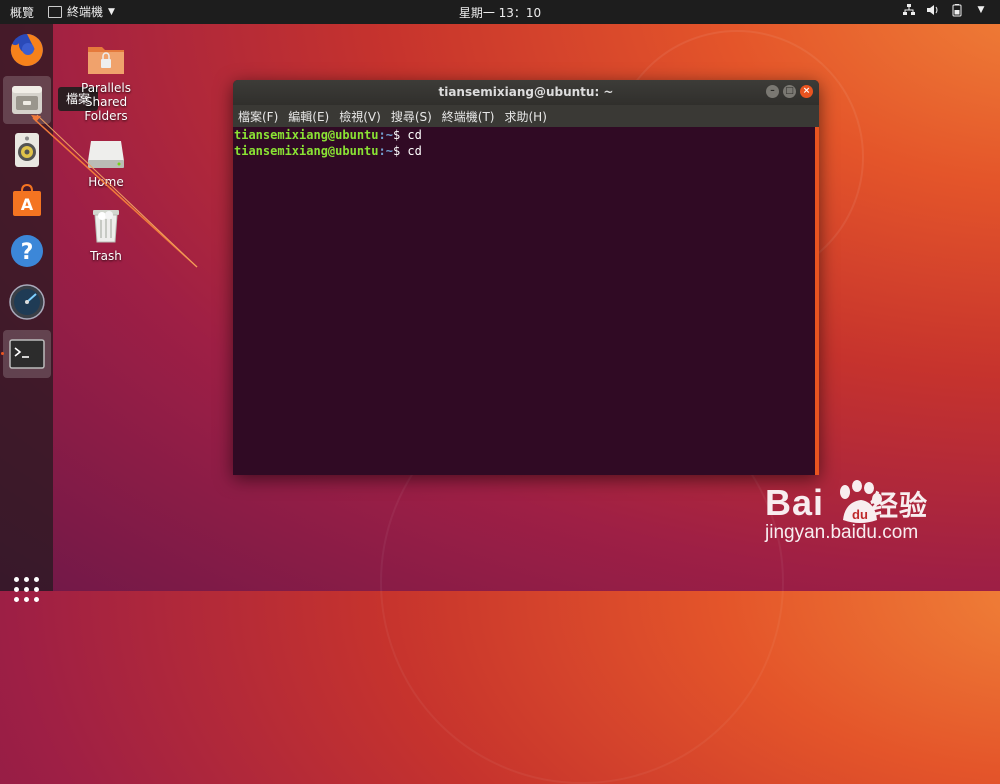 The image size is (1000, 784). Describe the element at coordinates (945, 10) in the screenshot. I see `system-tray: ▼` at that location.